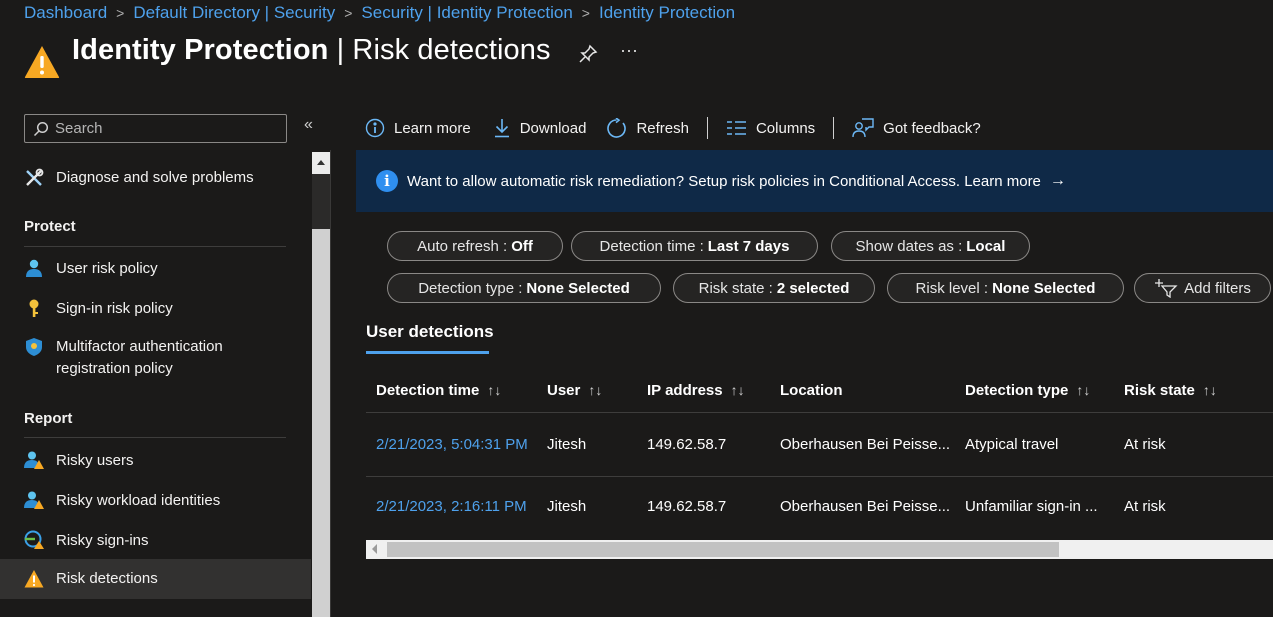 The height and width of the screenshot is (617, 1273). I want to click on user-icon, so click(34, 268).